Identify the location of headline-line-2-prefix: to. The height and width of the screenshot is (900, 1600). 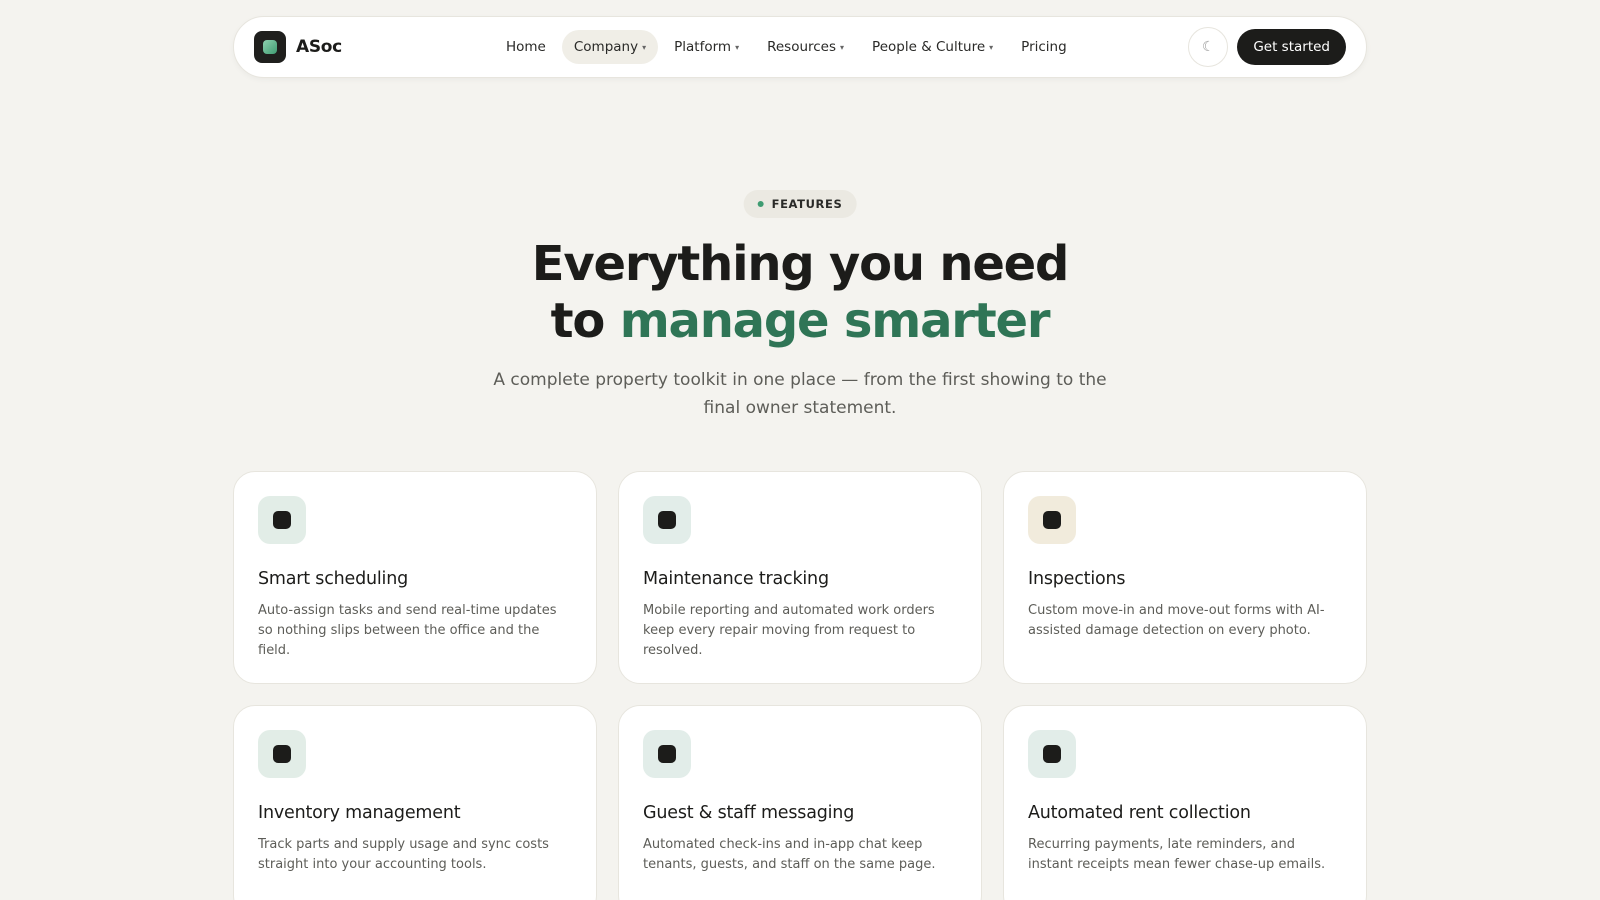
(585, 321).